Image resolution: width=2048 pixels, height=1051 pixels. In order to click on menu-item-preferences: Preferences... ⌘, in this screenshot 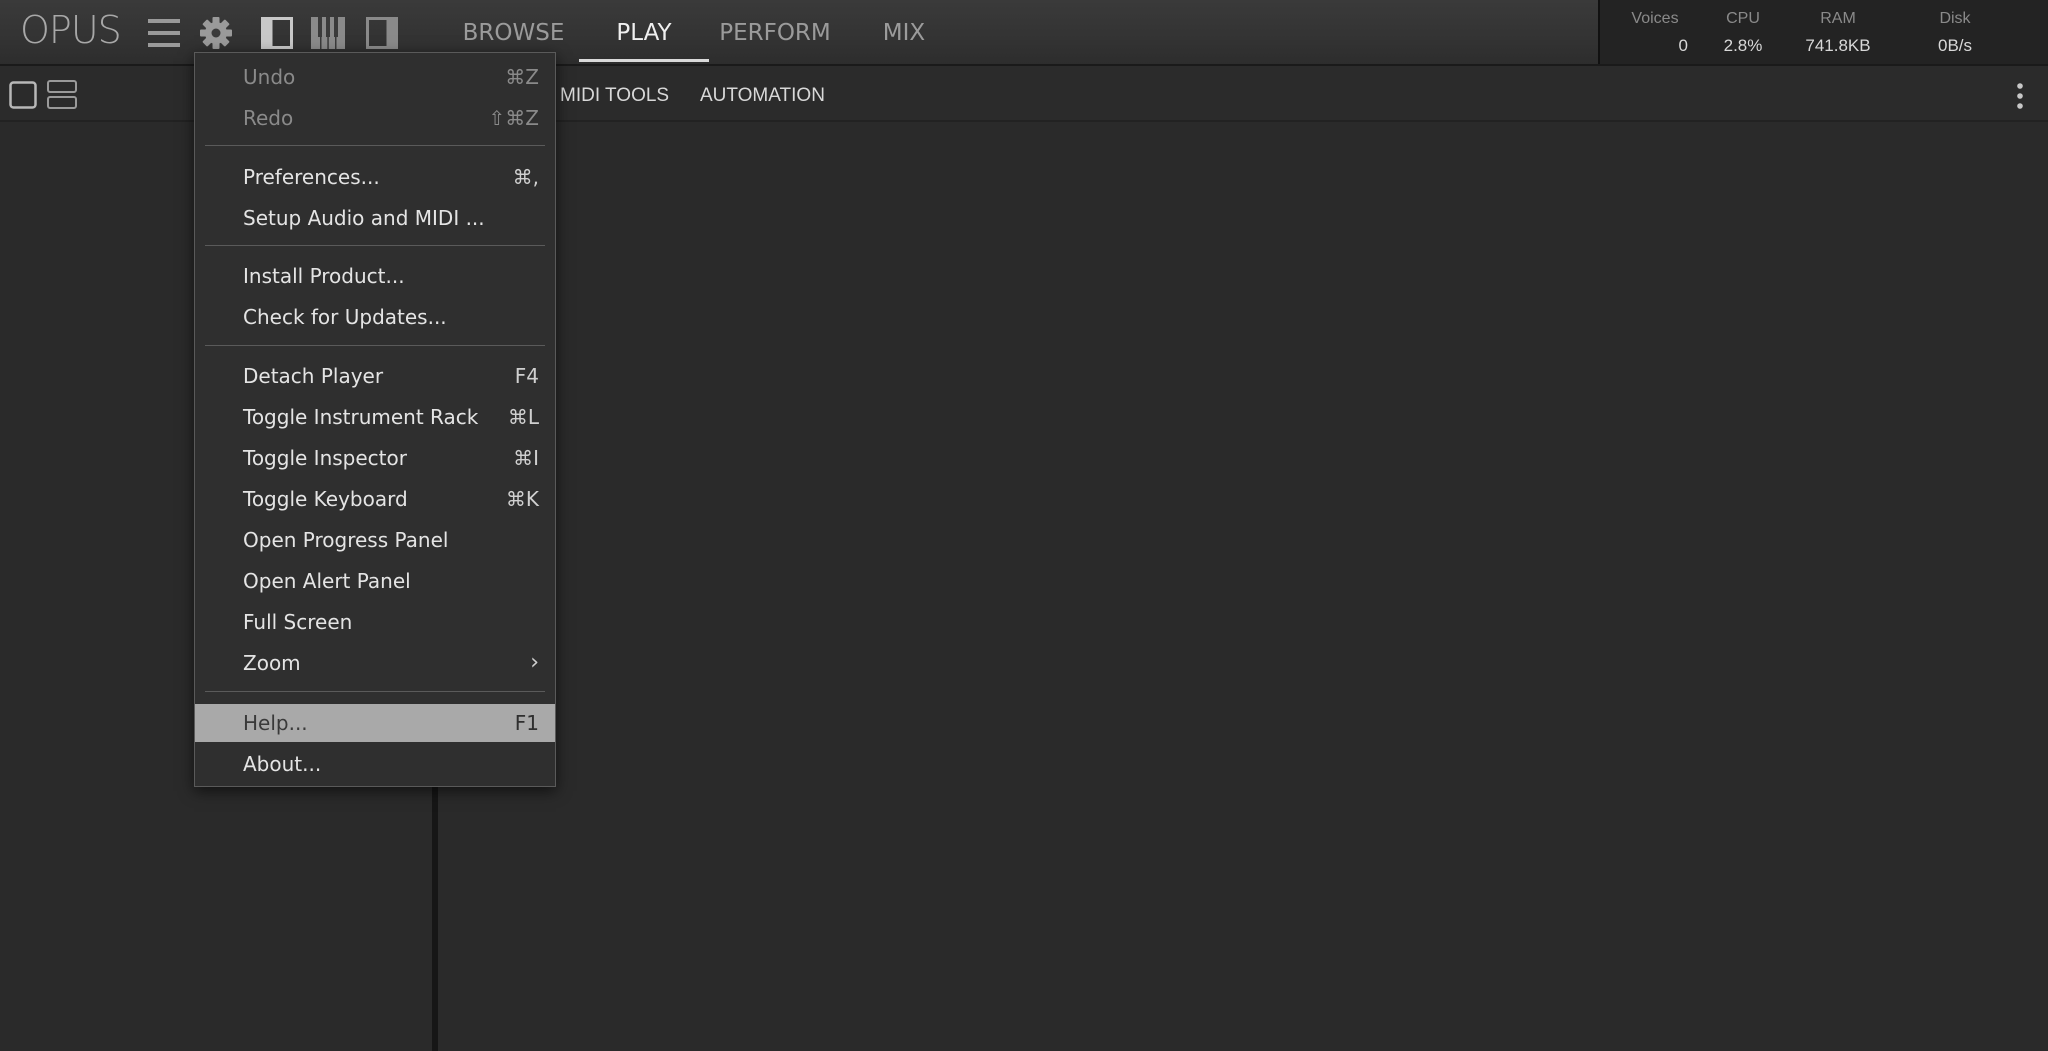, I will do `click(375, 177)`.